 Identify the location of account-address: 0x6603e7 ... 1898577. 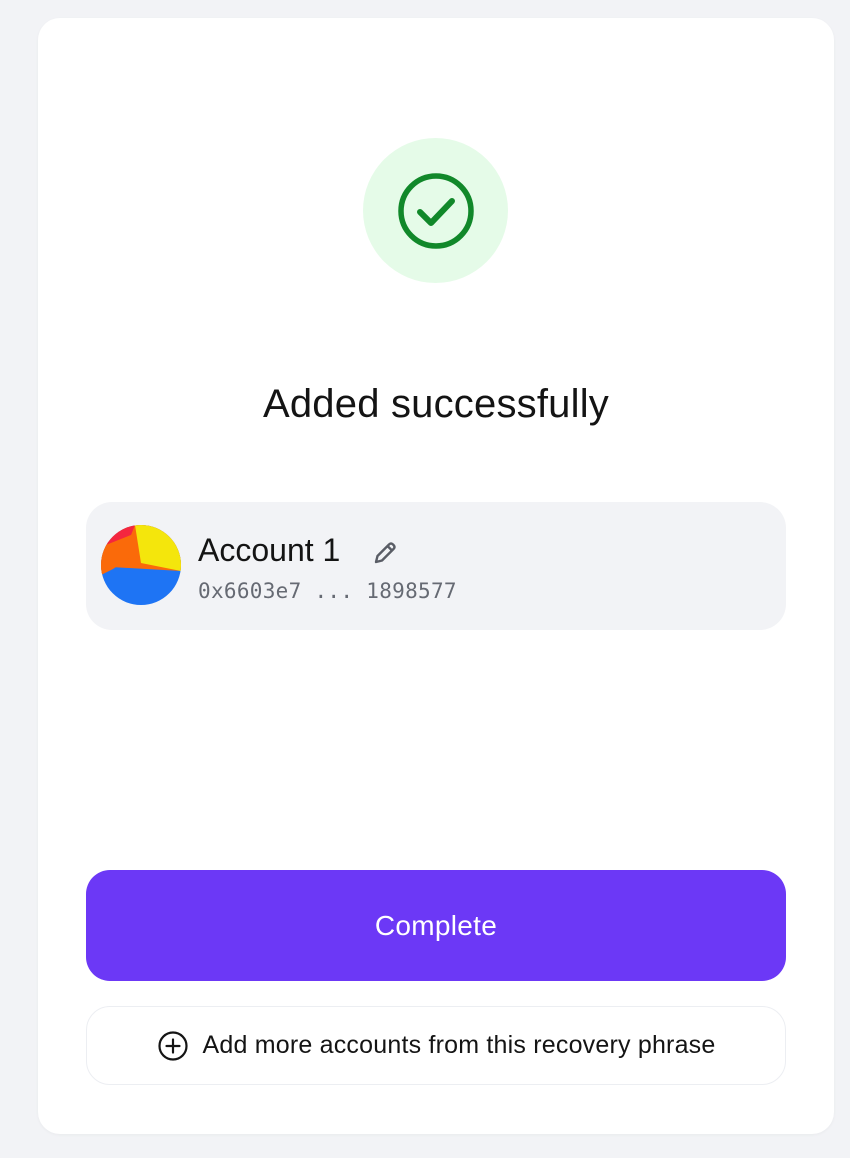
(327, 591).